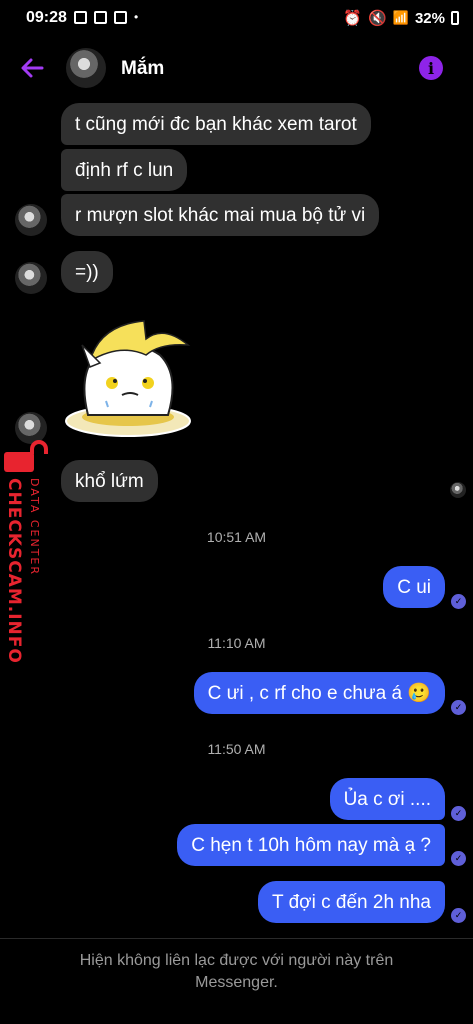 This screenshot has width=473, height=1024. I want to click on outgoing-message: C hẹn t 10h hôm nay mà ạ ?, so click(311, 845).